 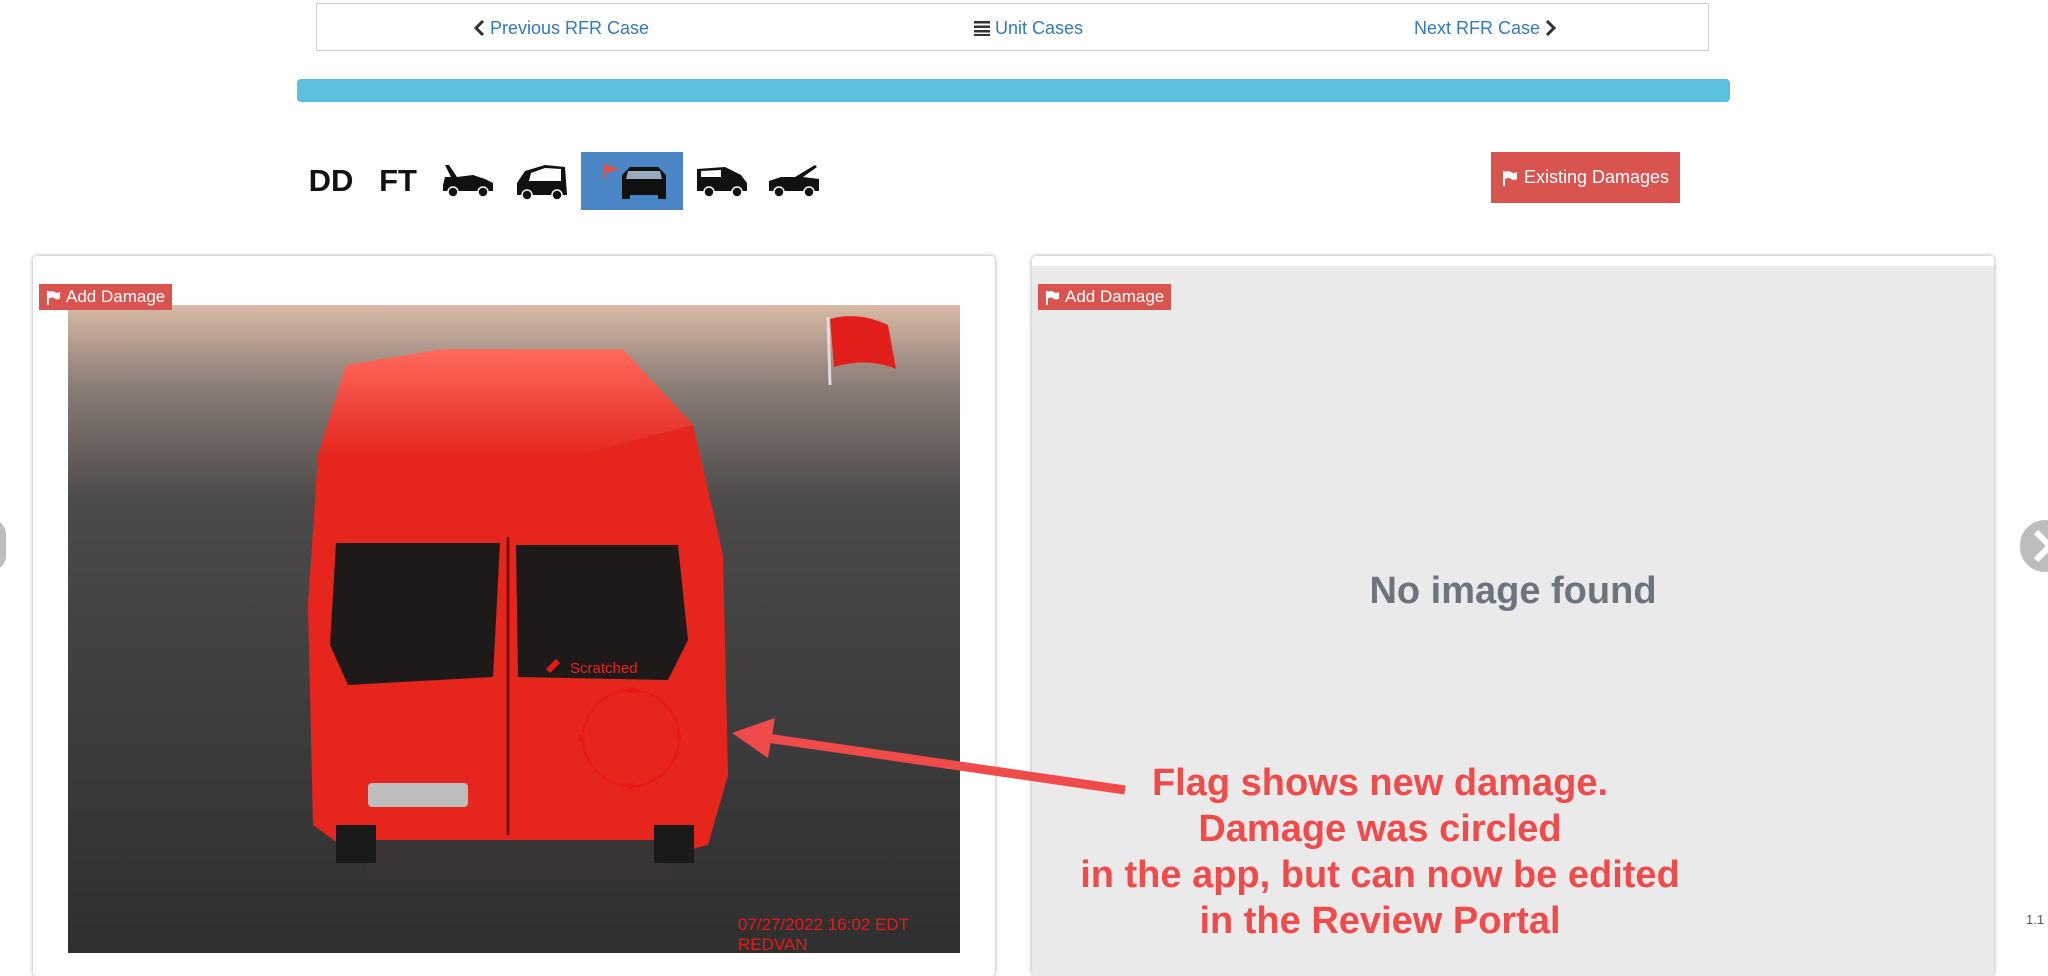 What do you see at coordinates (823, 924) in the screenshot?
I see `photo-timestamp: 07/27/2022 16:02 EDT` at bounding box center [823, 924].